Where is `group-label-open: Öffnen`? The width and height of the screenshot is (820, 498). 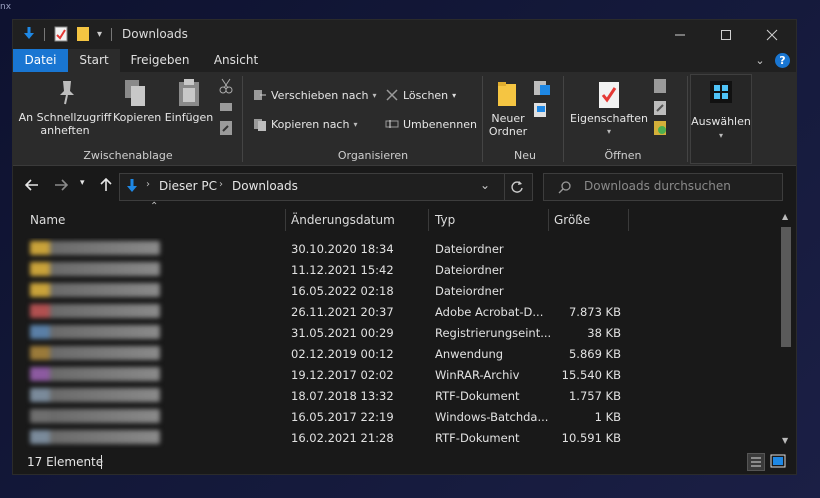
group-label-open: Öffnen is located at coordinates (623, 155).